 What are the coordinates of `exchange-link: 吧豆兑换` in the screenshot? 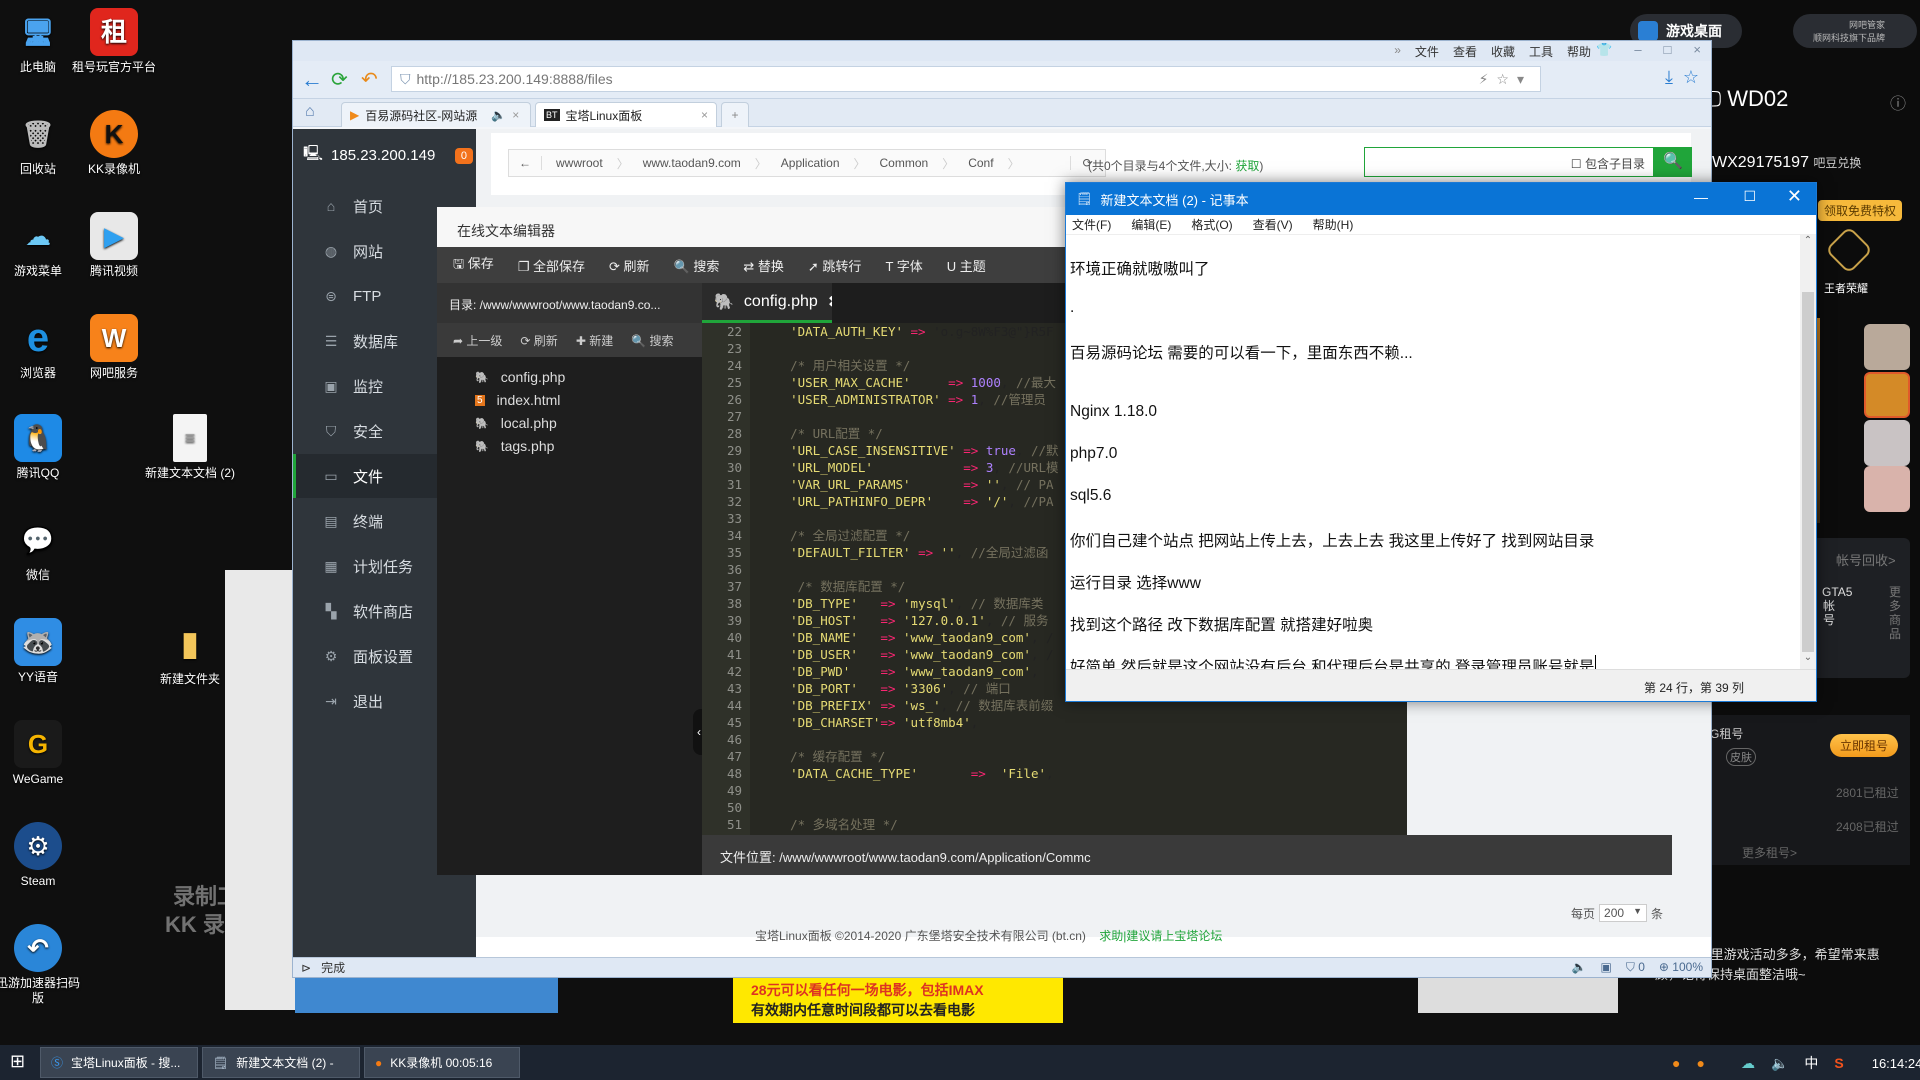 It's located at (1837, 163).